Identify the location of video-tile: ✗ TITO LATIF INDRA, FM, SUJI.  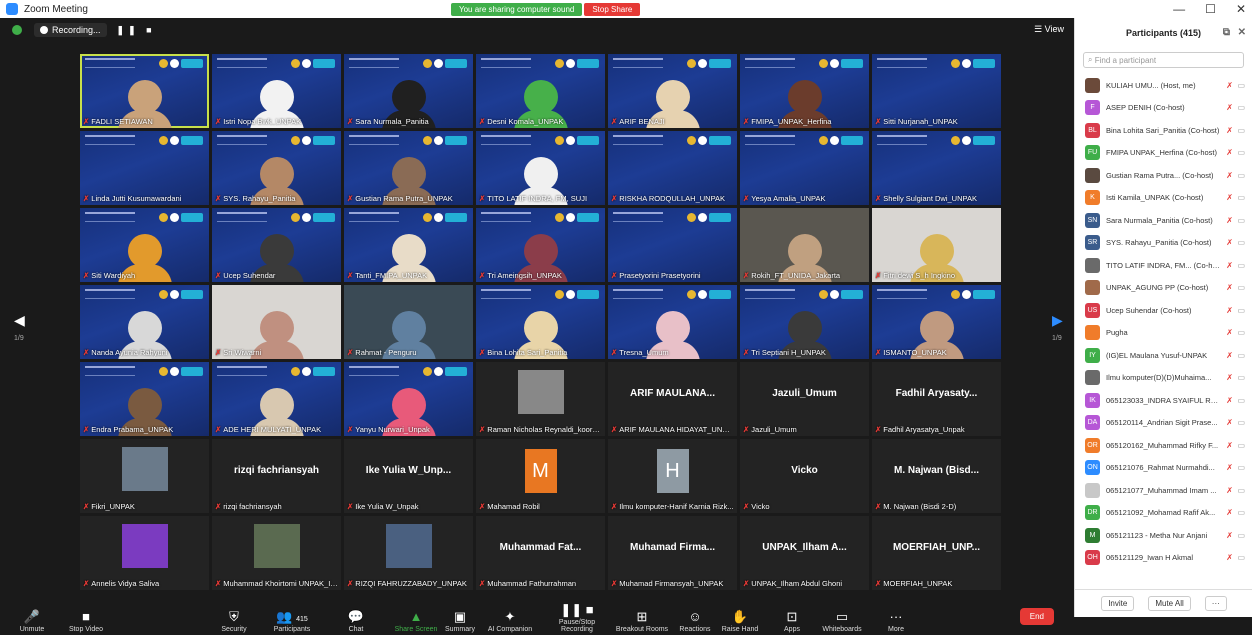
(540, 168).